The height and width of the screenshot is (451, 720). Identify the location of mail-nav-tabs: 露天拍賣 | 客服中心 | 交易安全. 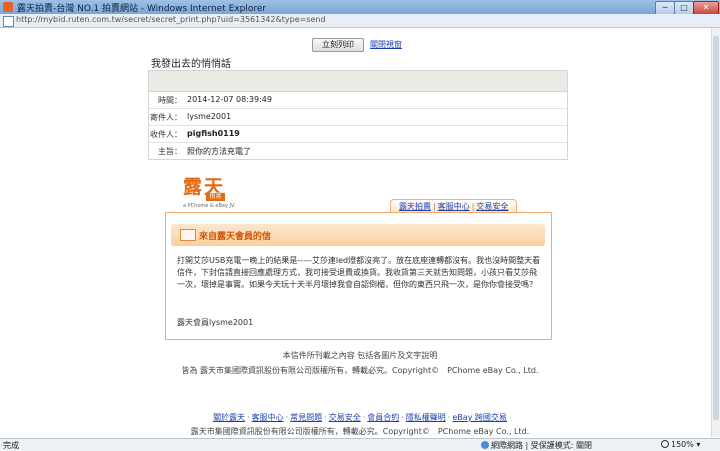
(454, 206).